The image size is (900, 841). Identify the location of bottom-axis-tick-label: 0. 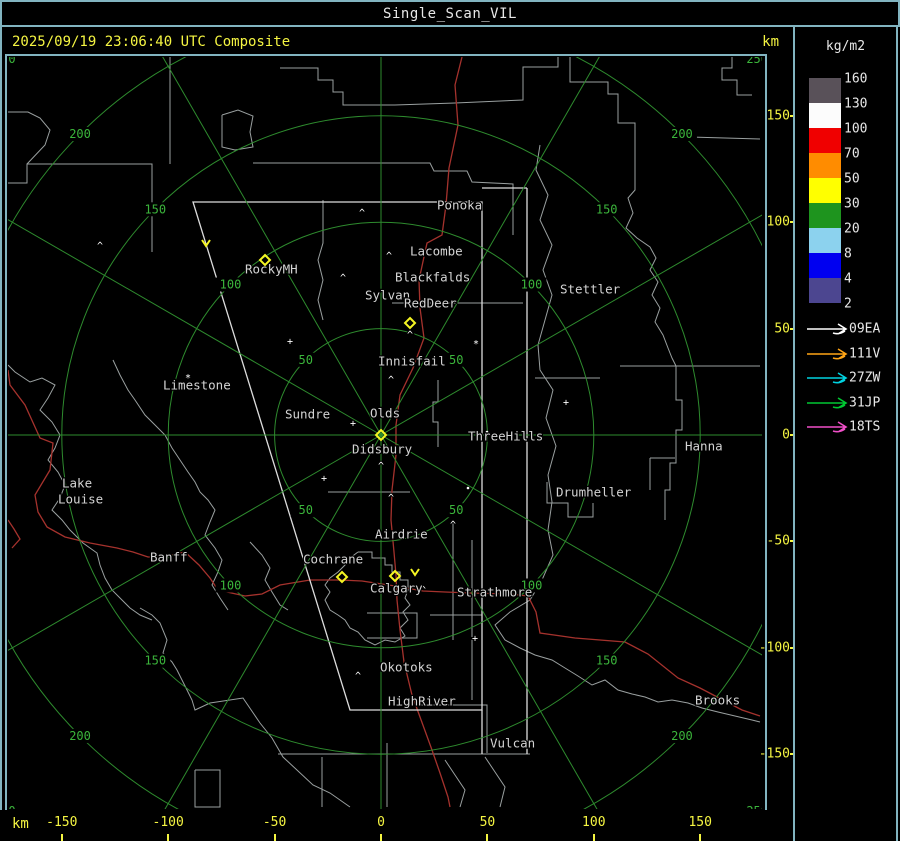
(381, 822).